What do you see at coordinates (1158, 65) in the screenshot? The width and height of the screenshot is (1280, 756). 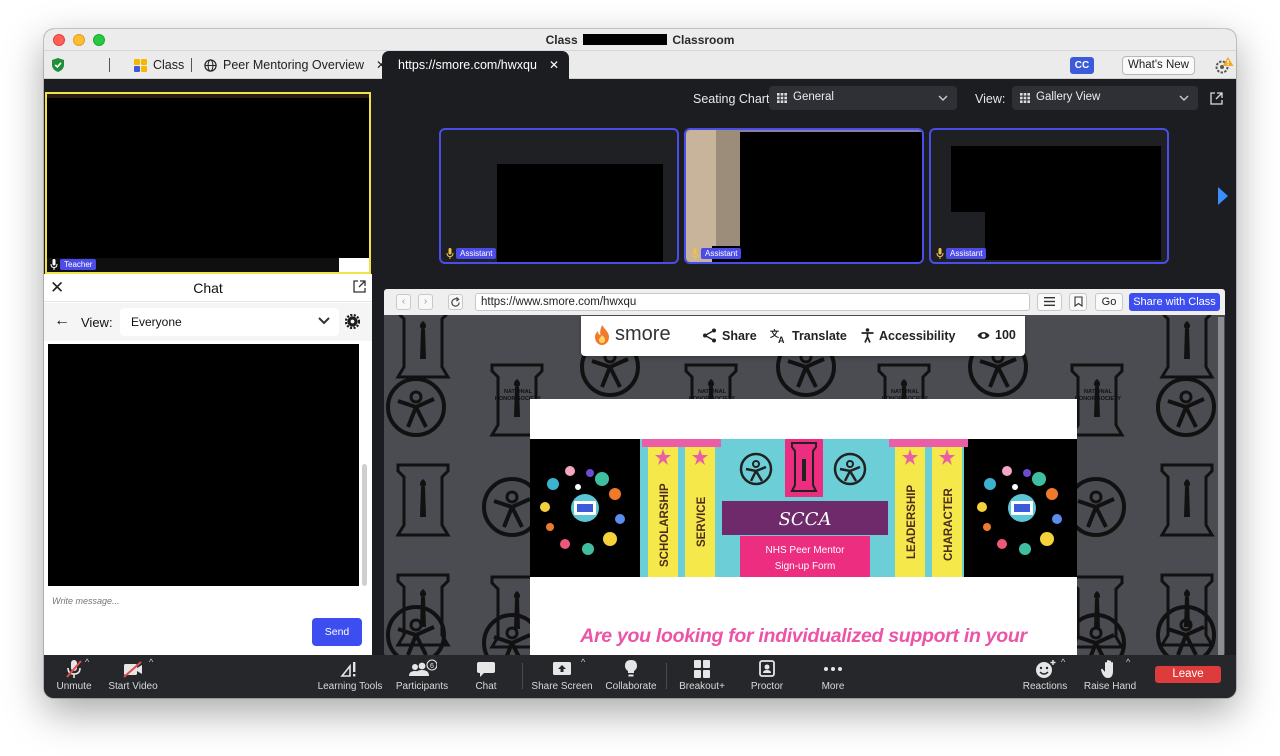 I see `whats-new-button: What's New` at bounding box center [1158, 65].